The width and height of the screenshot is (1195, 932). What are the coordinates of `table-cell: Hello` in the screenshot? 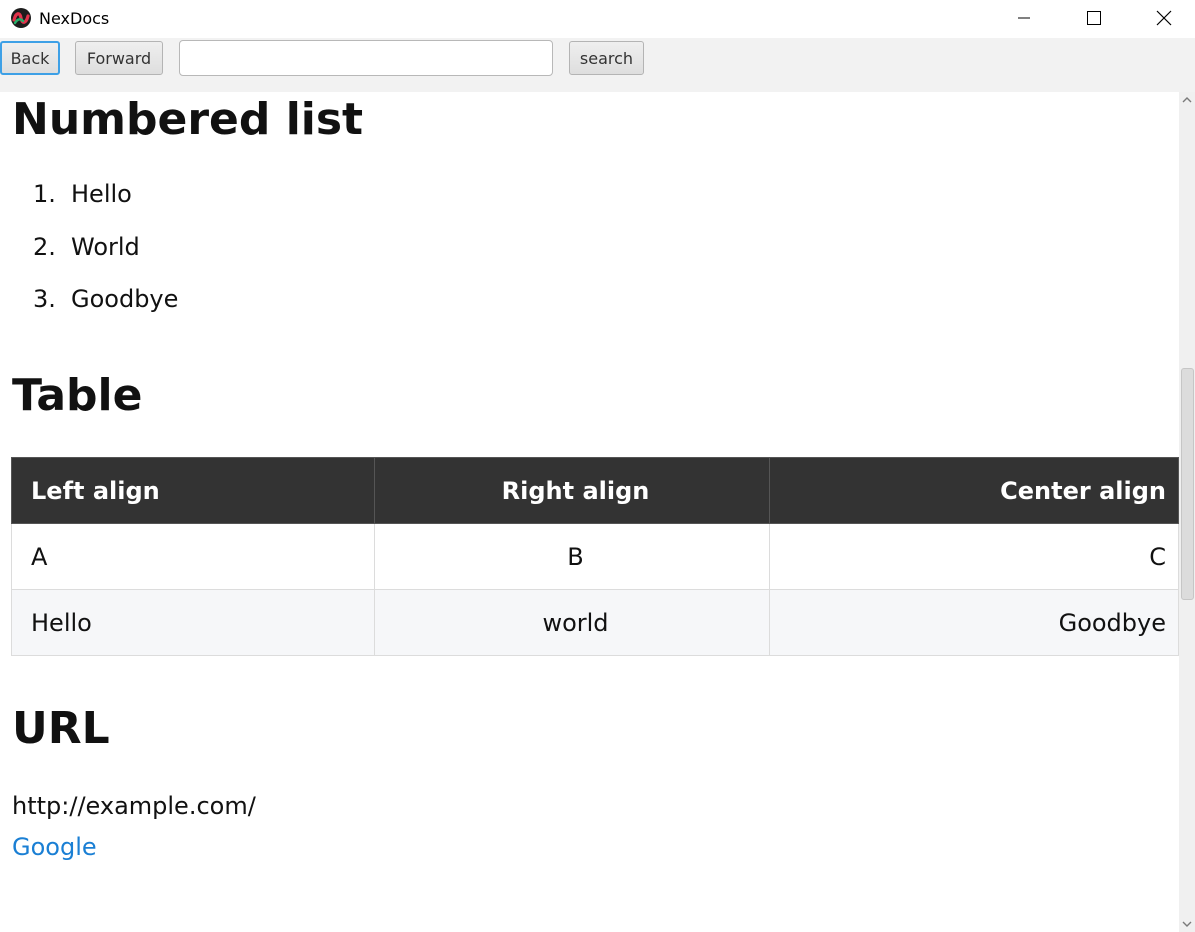 It's located at (193, 622).